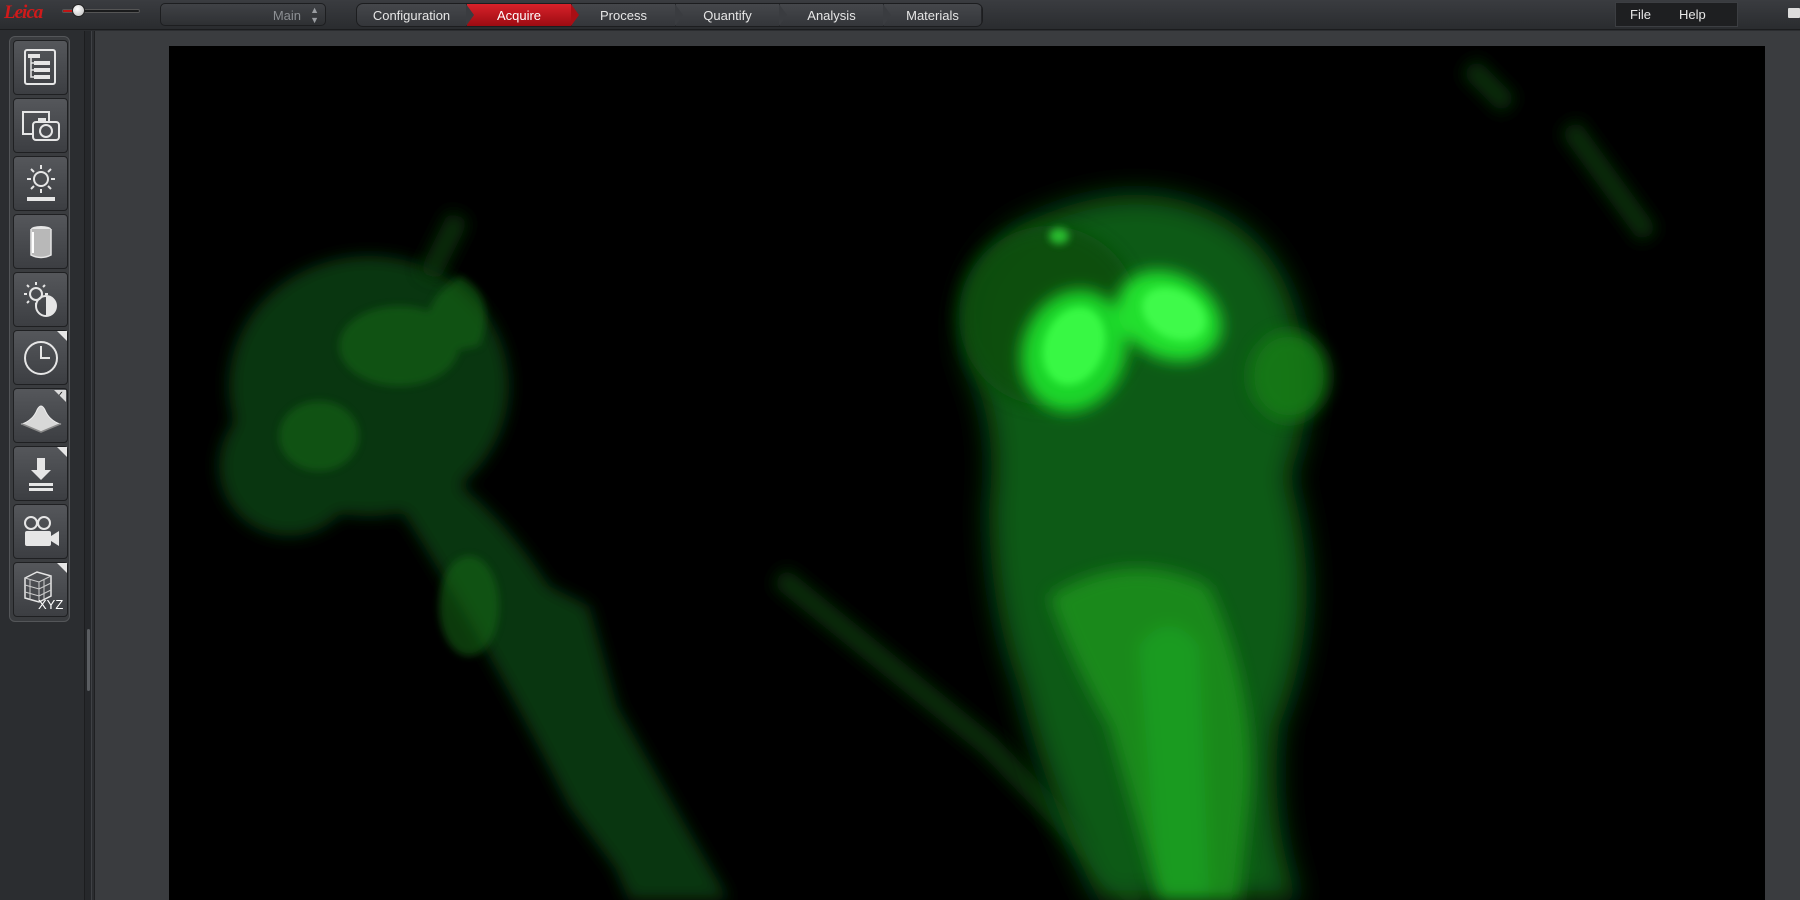 The image size is (1800, 900). I want to click on menu-bar: File Help, so click(1676, 14).